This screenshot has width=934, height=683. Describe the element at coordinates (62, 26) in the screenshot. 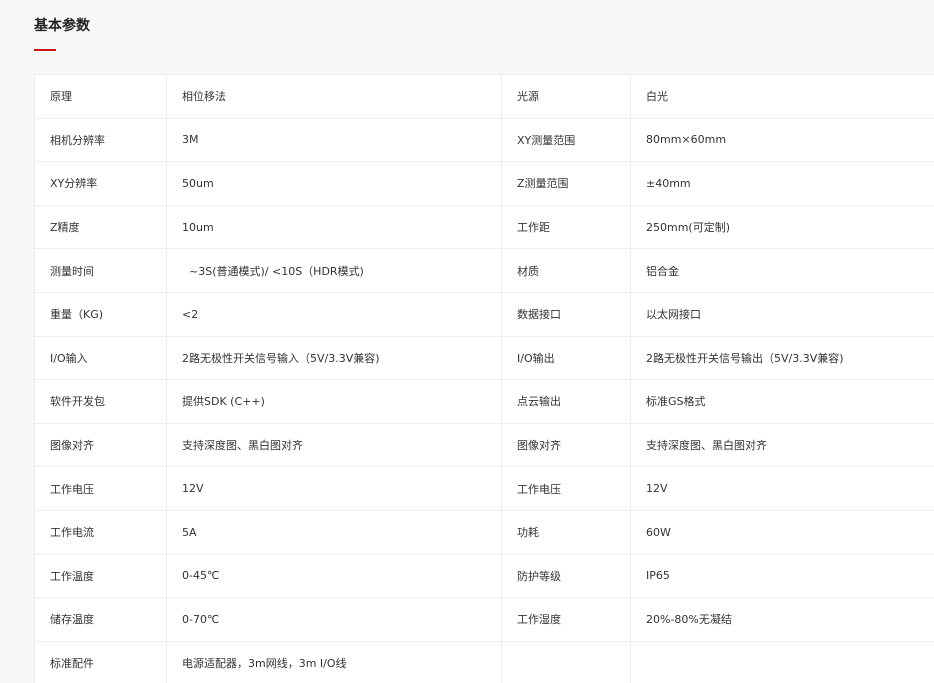

I see `section-title: 基本参数` at that location.